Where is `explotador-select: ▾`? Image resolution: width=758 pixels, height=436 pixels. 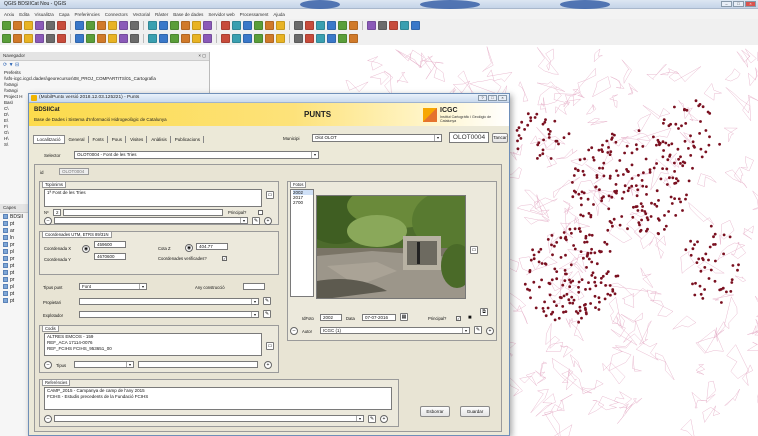 explotador-select: ▾ is located at coordinates (169, 314).